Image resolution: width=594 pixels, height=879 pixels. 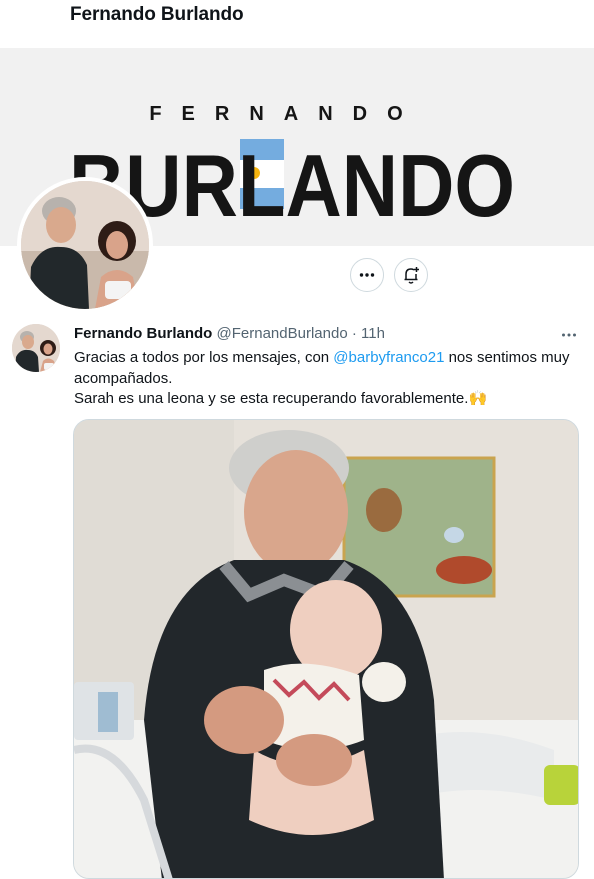 I want to click on banner-line1: FERNANDO, so click(x=285, y=114).